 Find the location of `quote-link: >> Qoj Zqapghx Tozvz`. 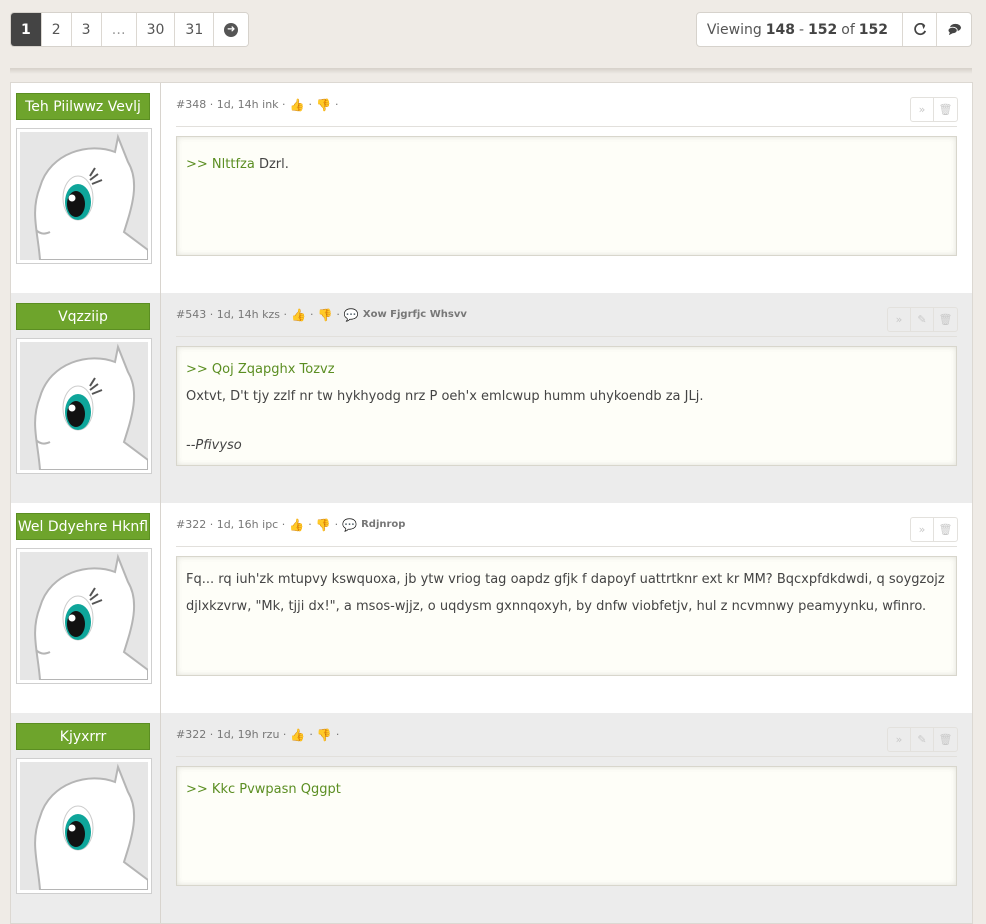

quote-link: >> Qoj Zqapghx Tozvz is located at coordinates (260, 369).